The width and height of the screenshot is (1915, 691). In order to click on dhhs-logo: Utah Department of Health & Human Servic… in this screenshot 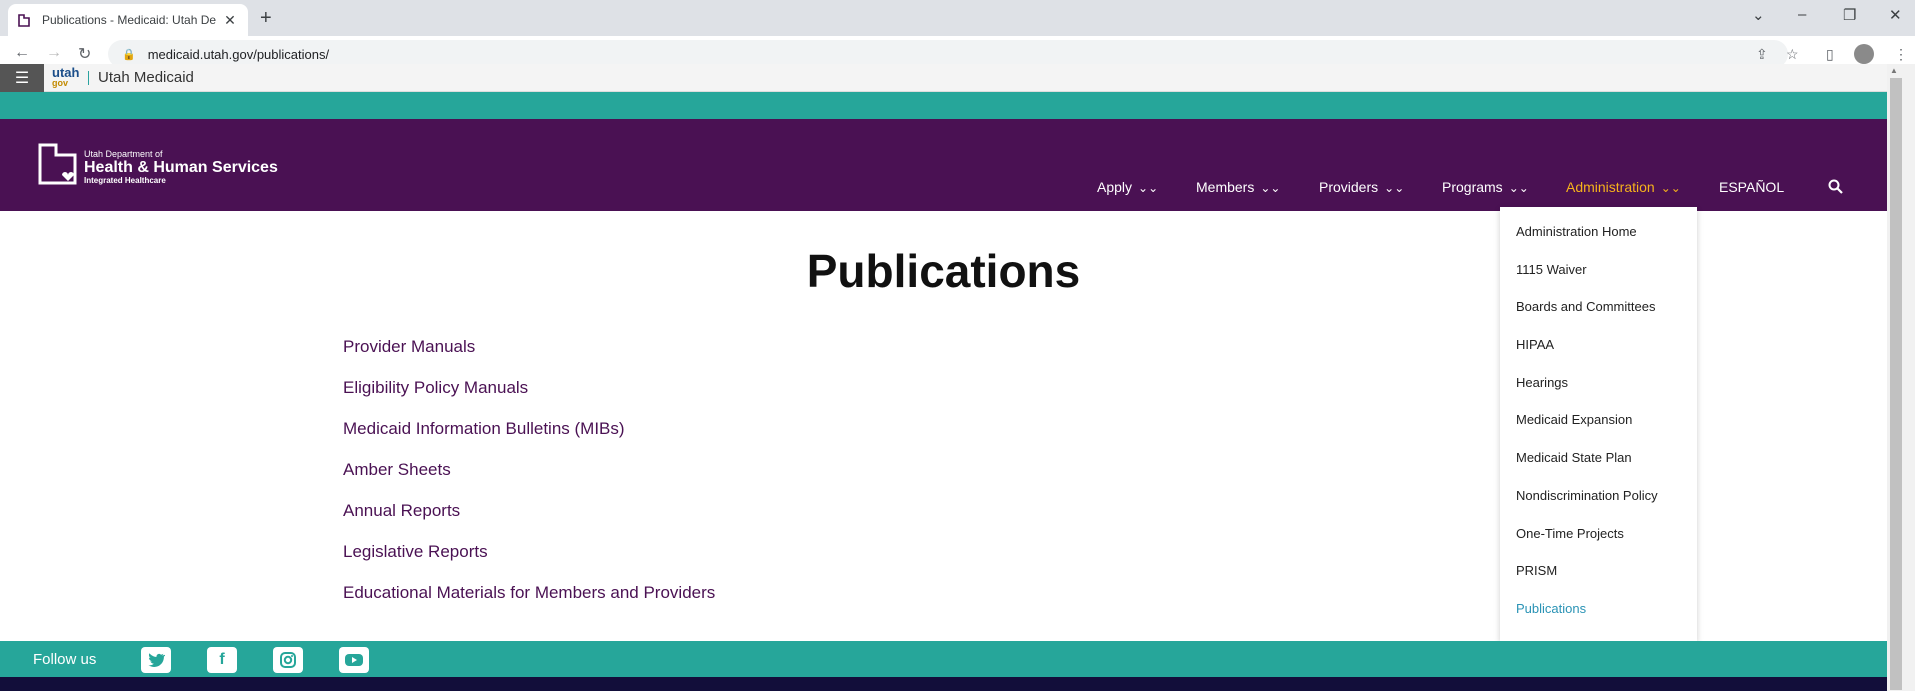, I will do `click(158, 164)`.